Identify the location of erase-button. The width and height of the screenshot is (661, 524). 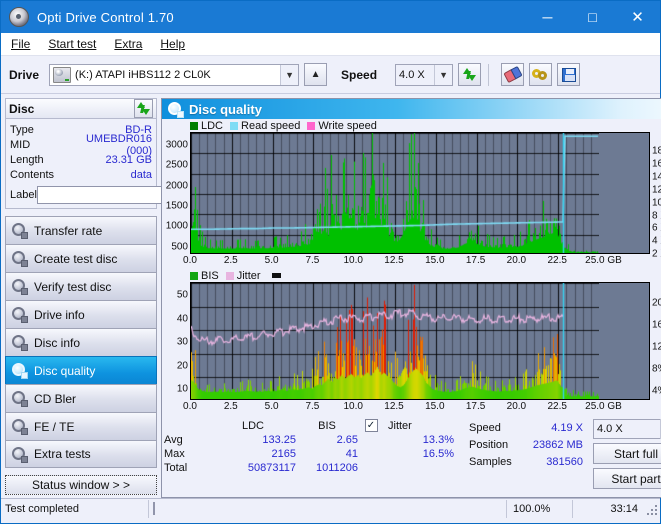
(513, 74).